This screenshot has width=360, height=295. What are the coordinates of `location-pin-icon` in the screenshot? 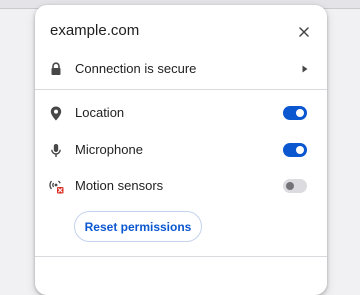 It's located at (56, 113).